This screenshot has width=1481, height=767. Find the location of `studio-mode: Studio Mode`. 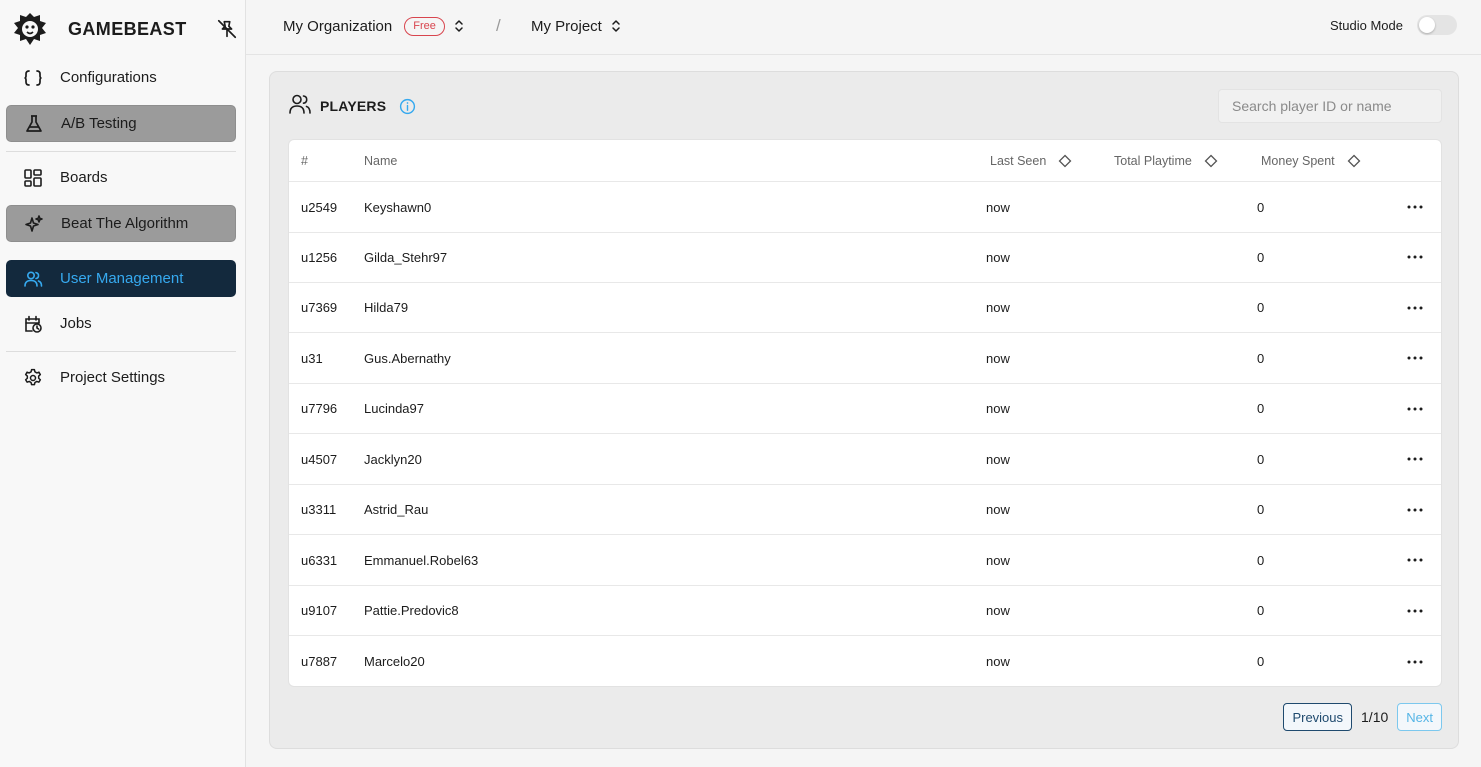

studio-mode: Studio Mode is located at coordinates (1393, 25).